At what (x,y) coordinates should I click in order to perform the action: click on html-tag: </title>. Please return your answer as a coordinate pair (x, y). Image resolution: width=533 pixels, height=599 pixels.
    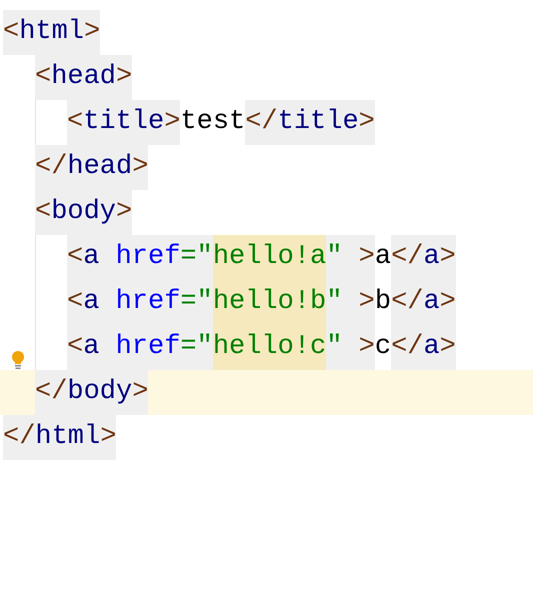
    Looking at the image, I should click on (310, 122).